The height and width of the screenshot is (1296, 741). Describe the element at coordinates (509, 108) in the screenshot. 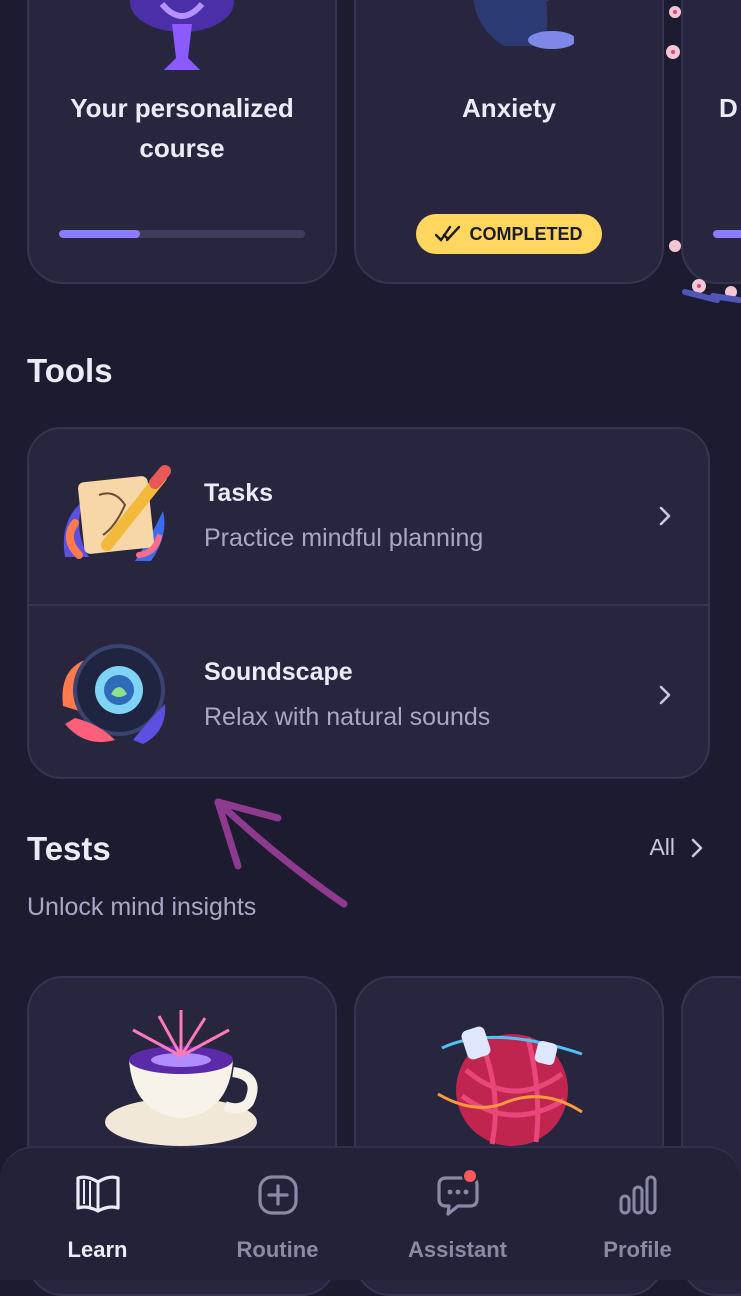

I see `course-title: Anxiety` at that location.